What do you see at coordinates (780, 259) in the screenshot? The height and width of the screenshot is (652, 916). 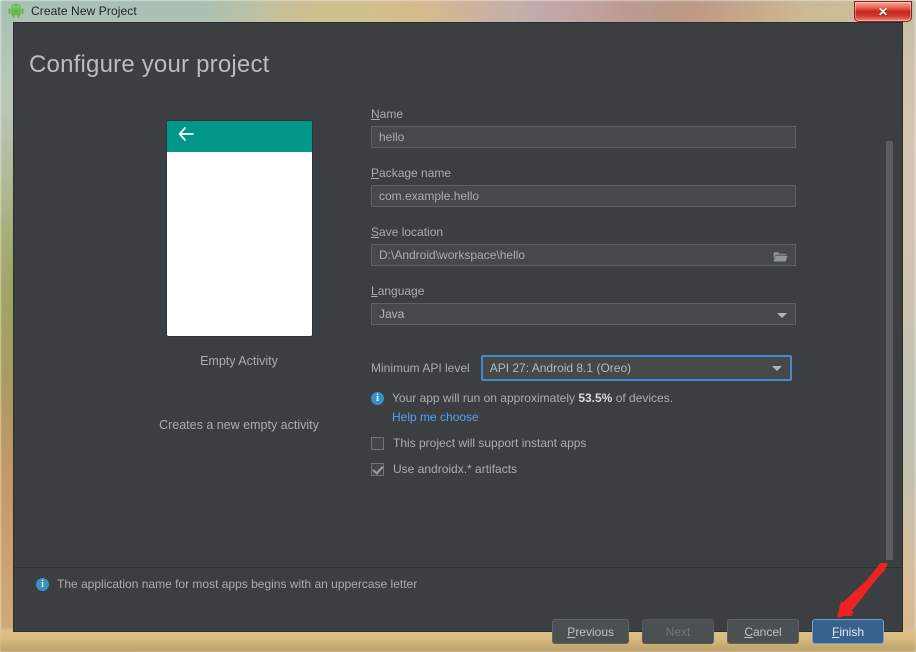 I see `folder-open-icon` at bounding box center [780, 259].